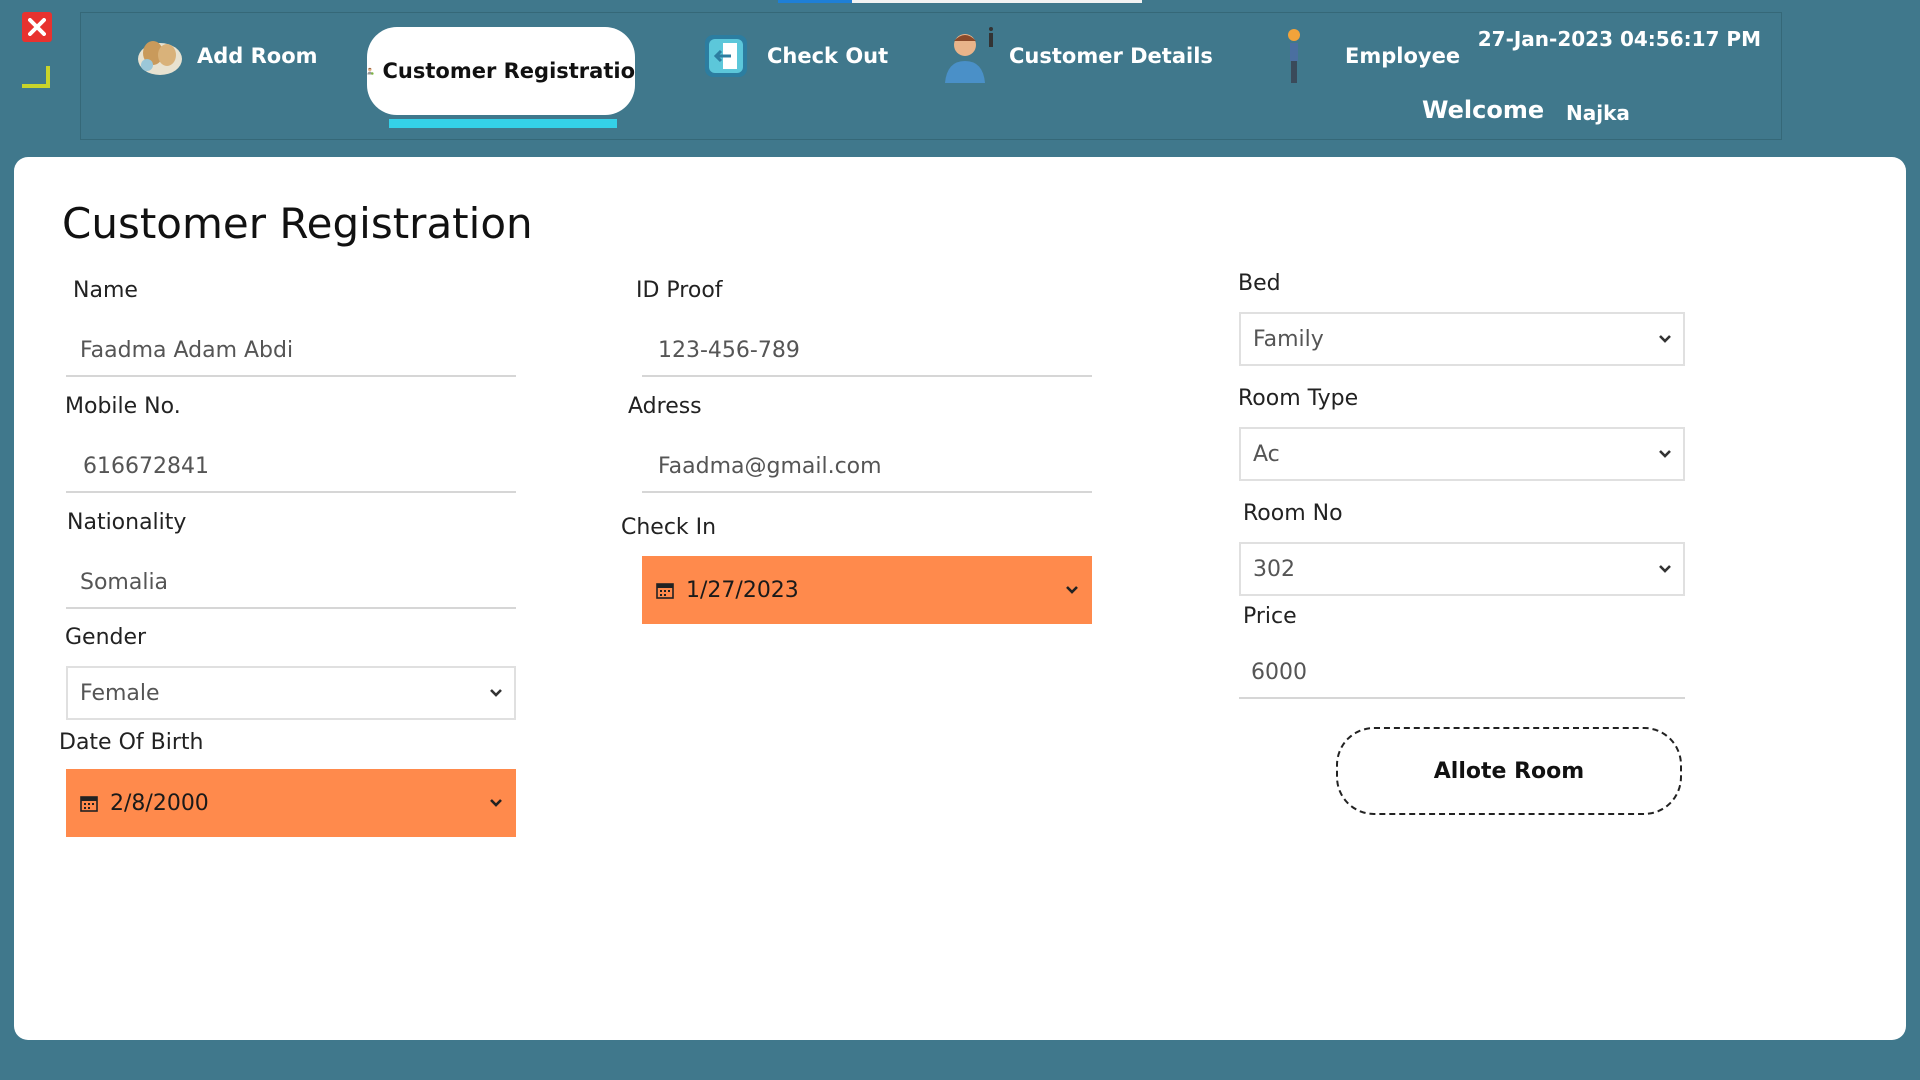 This screenshot has width=1920, height=1080. Describe the element at coordinates (969, 55) in the screenshot. I see `customer-details-icon` at that location.